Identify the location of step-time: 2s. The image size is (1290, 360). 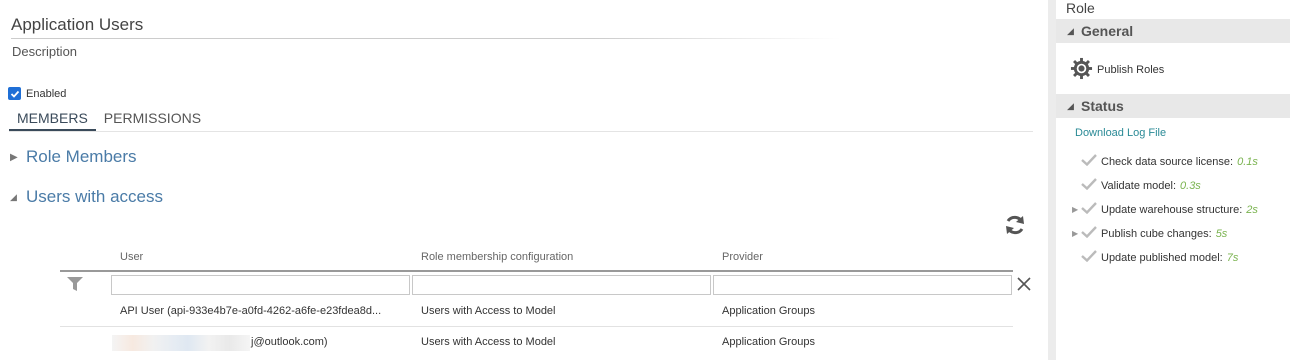
(1252, 209).